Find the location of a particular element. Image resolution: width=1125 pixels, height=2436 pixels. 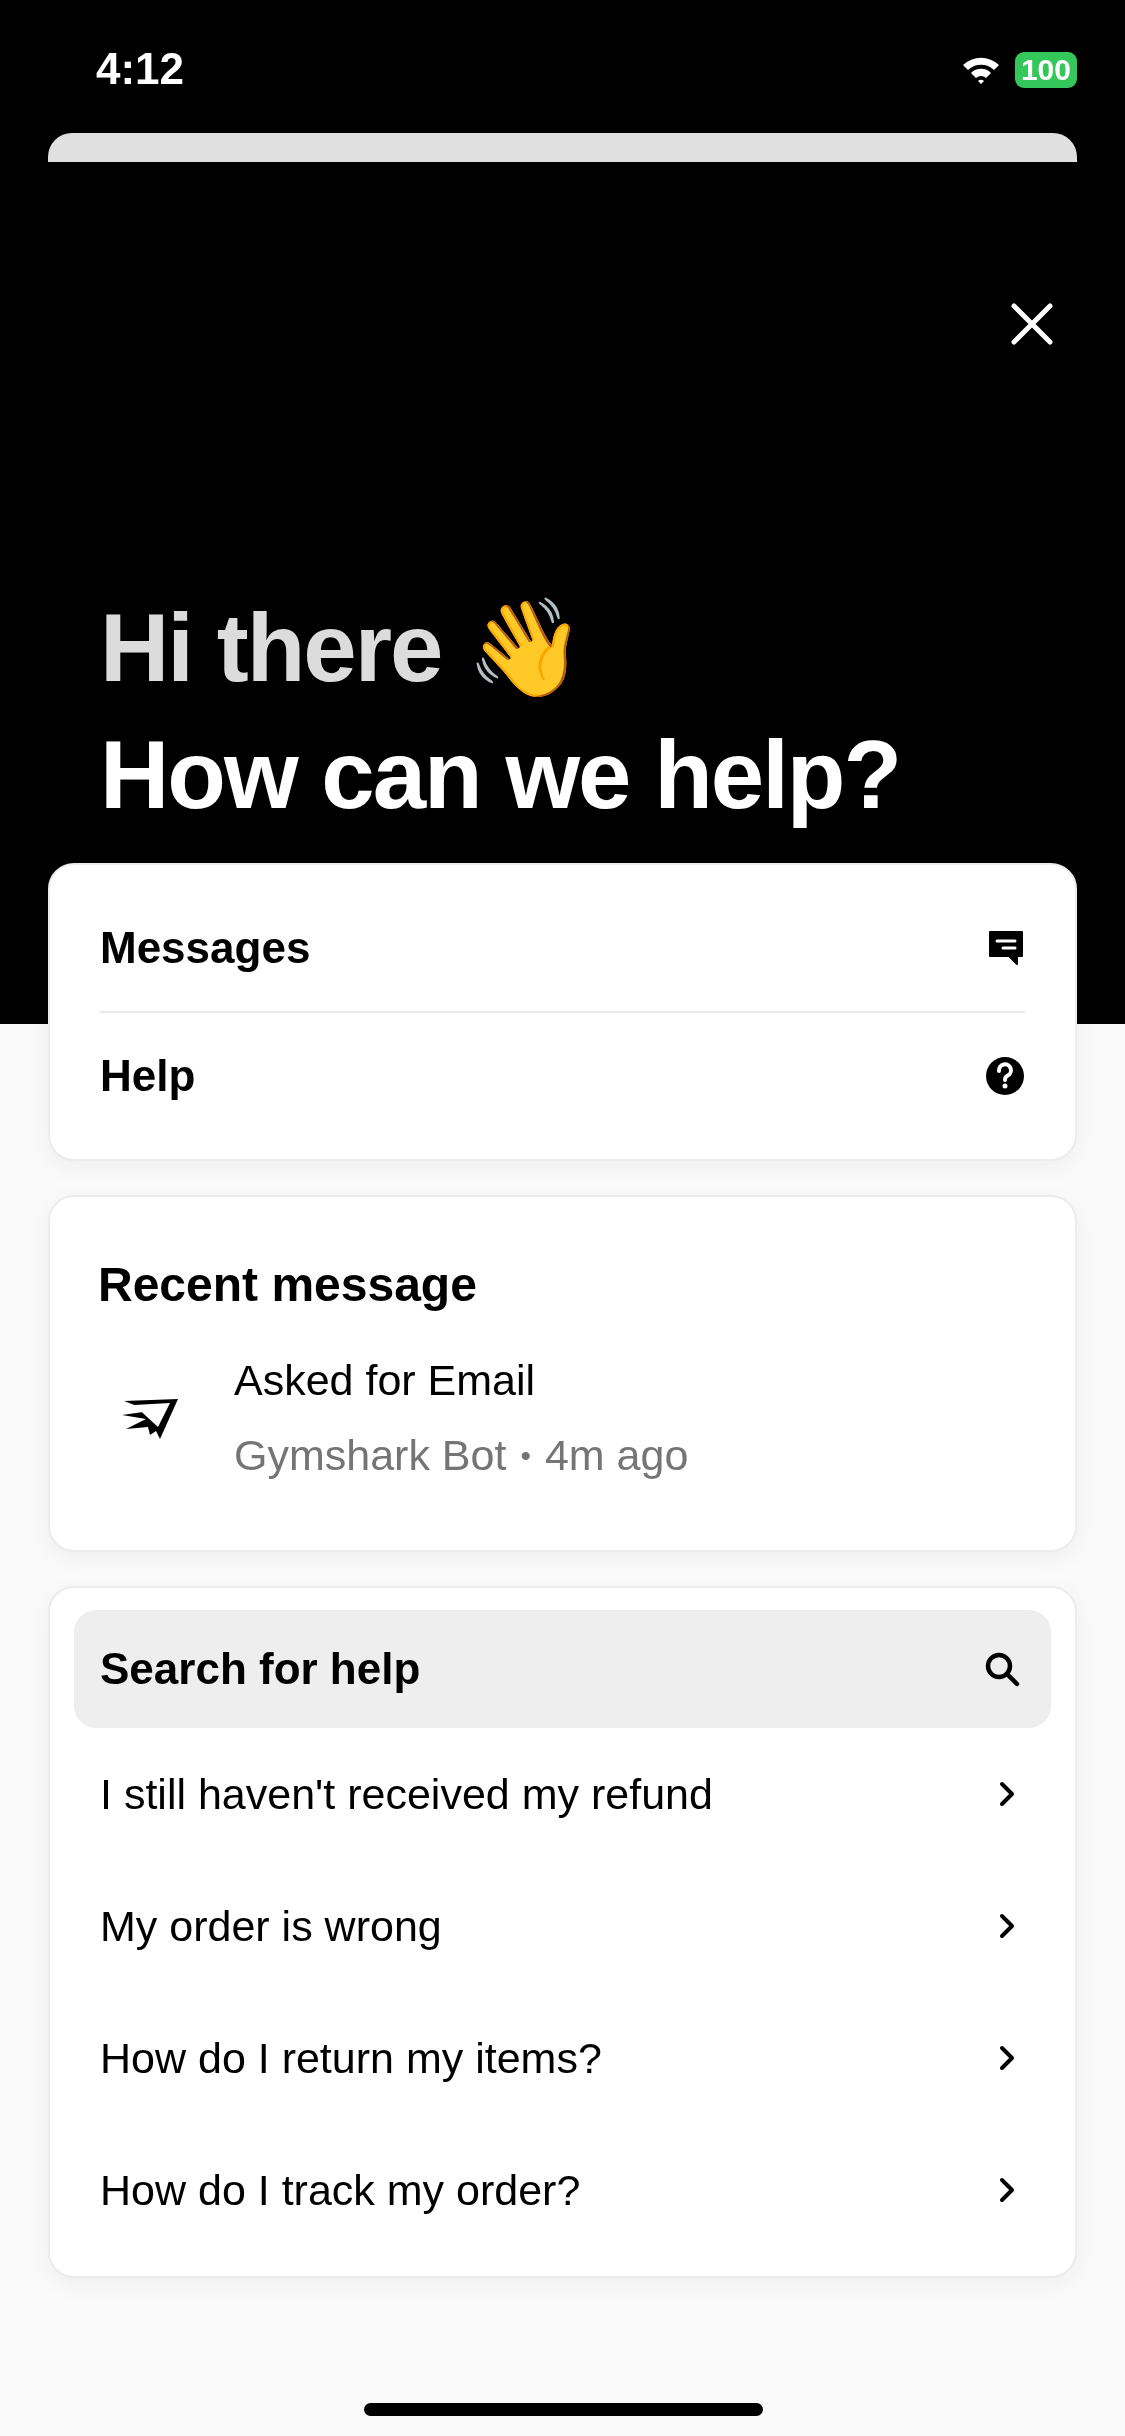

status-time: 4:12 is located at coordinates (140, 69).